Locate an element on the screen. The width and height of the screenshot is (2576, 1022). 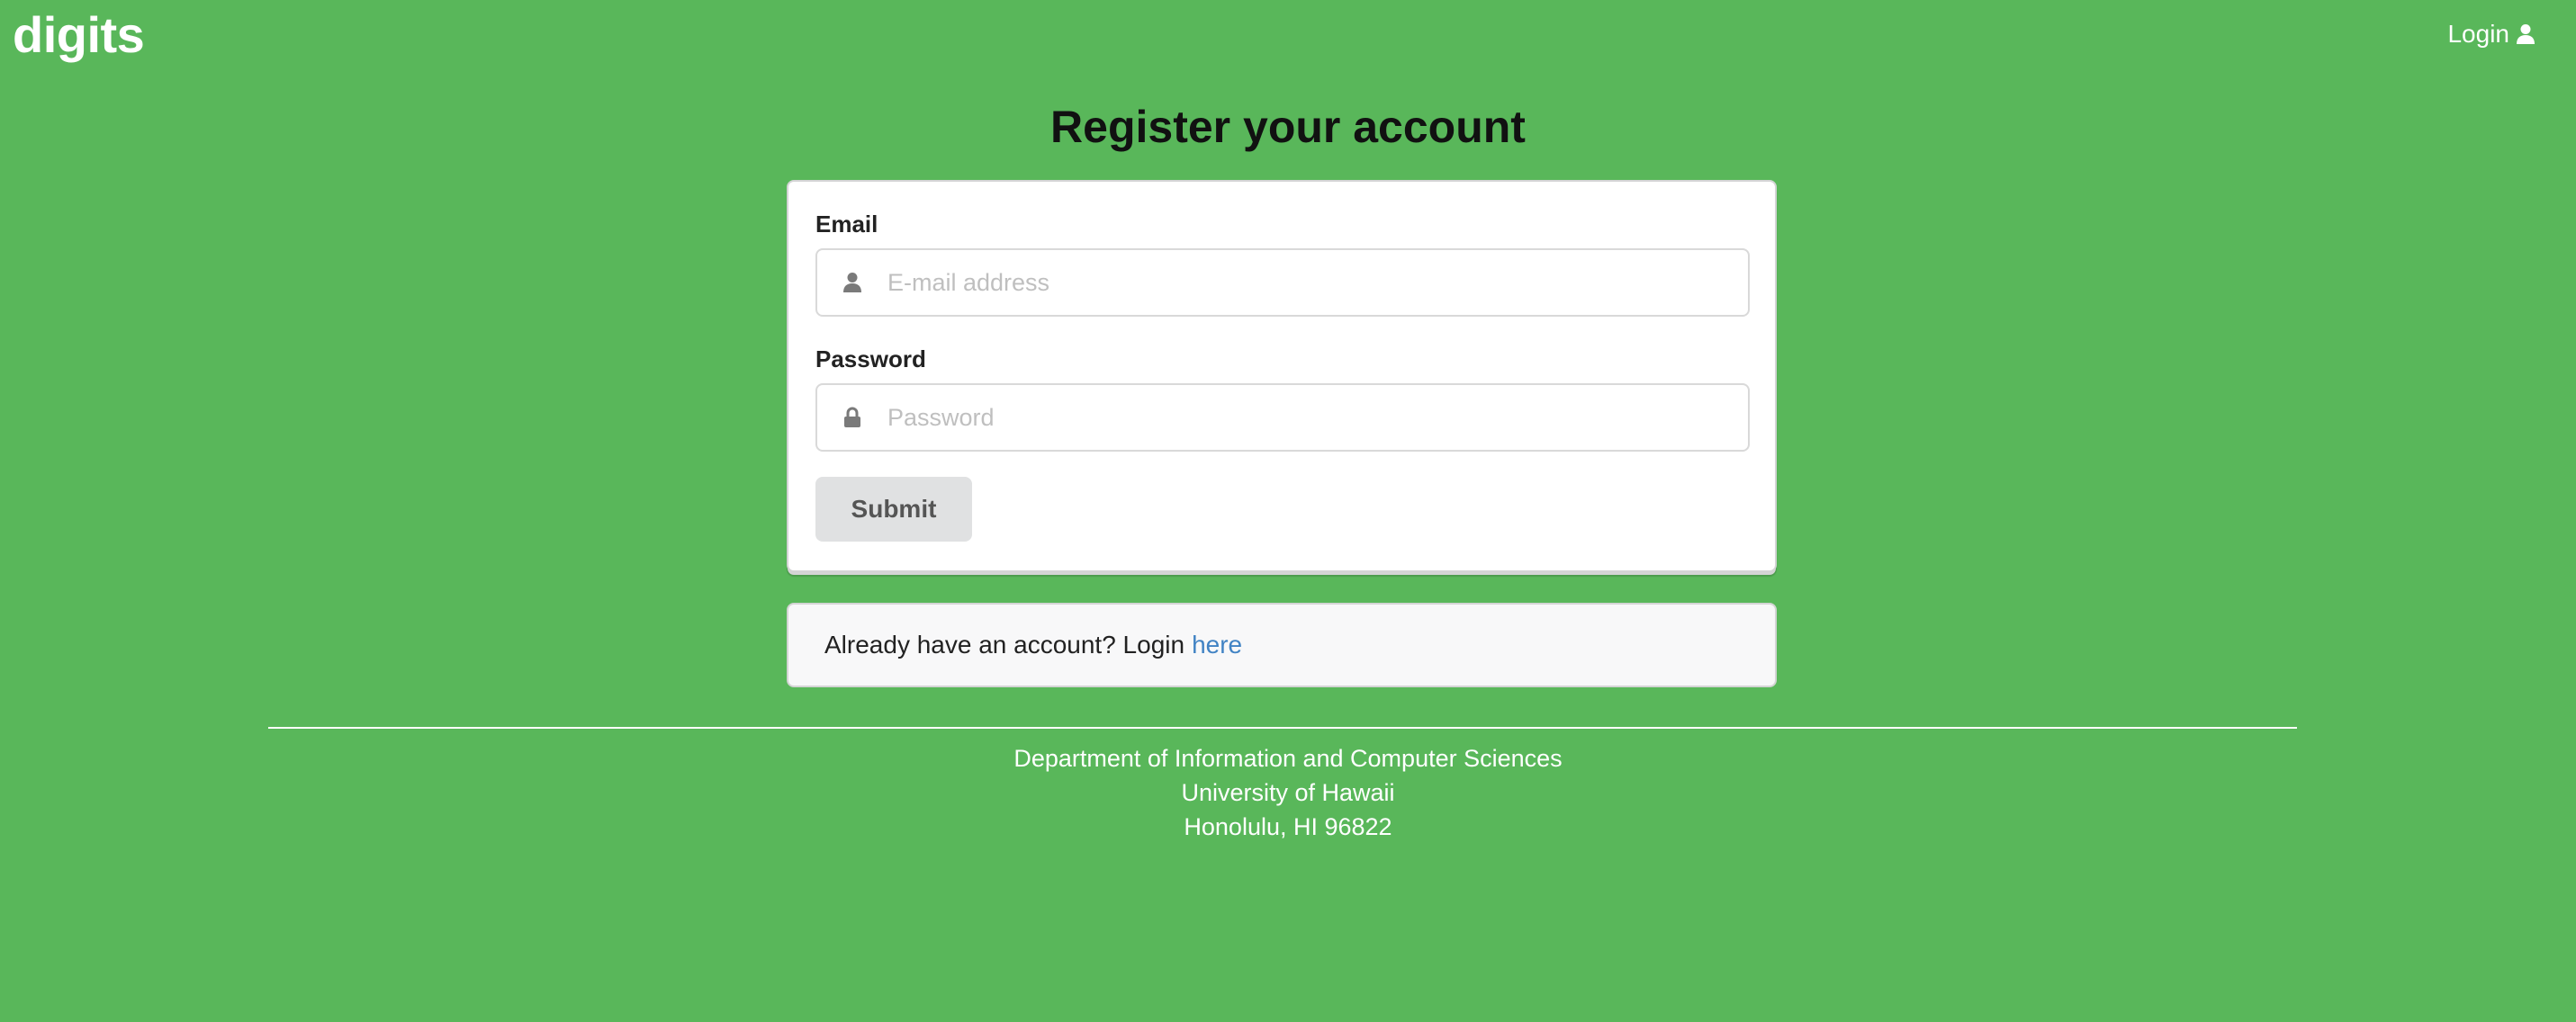
email-field-wrapper is located at coordinates (1282, 282).